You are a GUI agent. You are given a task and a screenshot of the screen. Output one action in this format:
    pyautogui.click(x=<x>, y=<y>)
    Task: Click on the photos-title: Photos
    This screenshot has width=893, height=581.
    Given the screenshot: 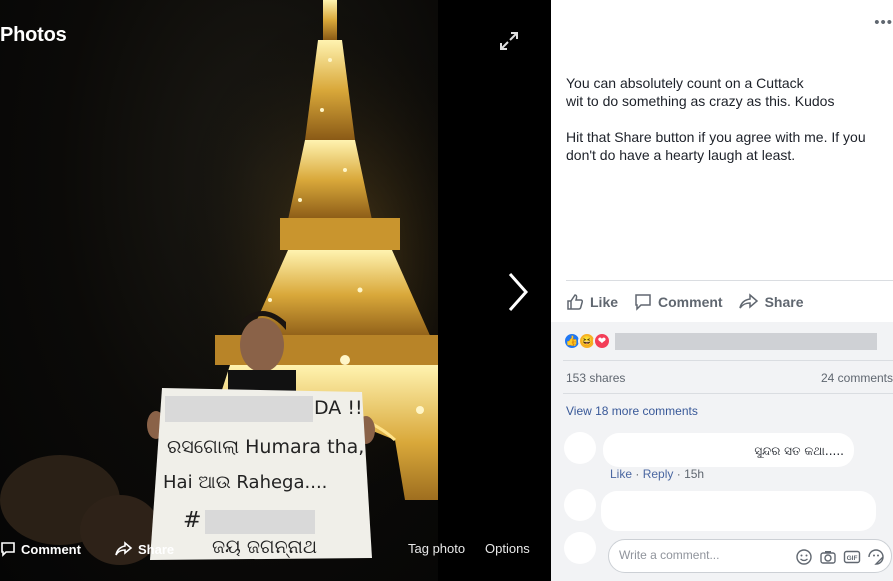 What is the action you would take?
    pyautogui.click(x=33, y=35)
    